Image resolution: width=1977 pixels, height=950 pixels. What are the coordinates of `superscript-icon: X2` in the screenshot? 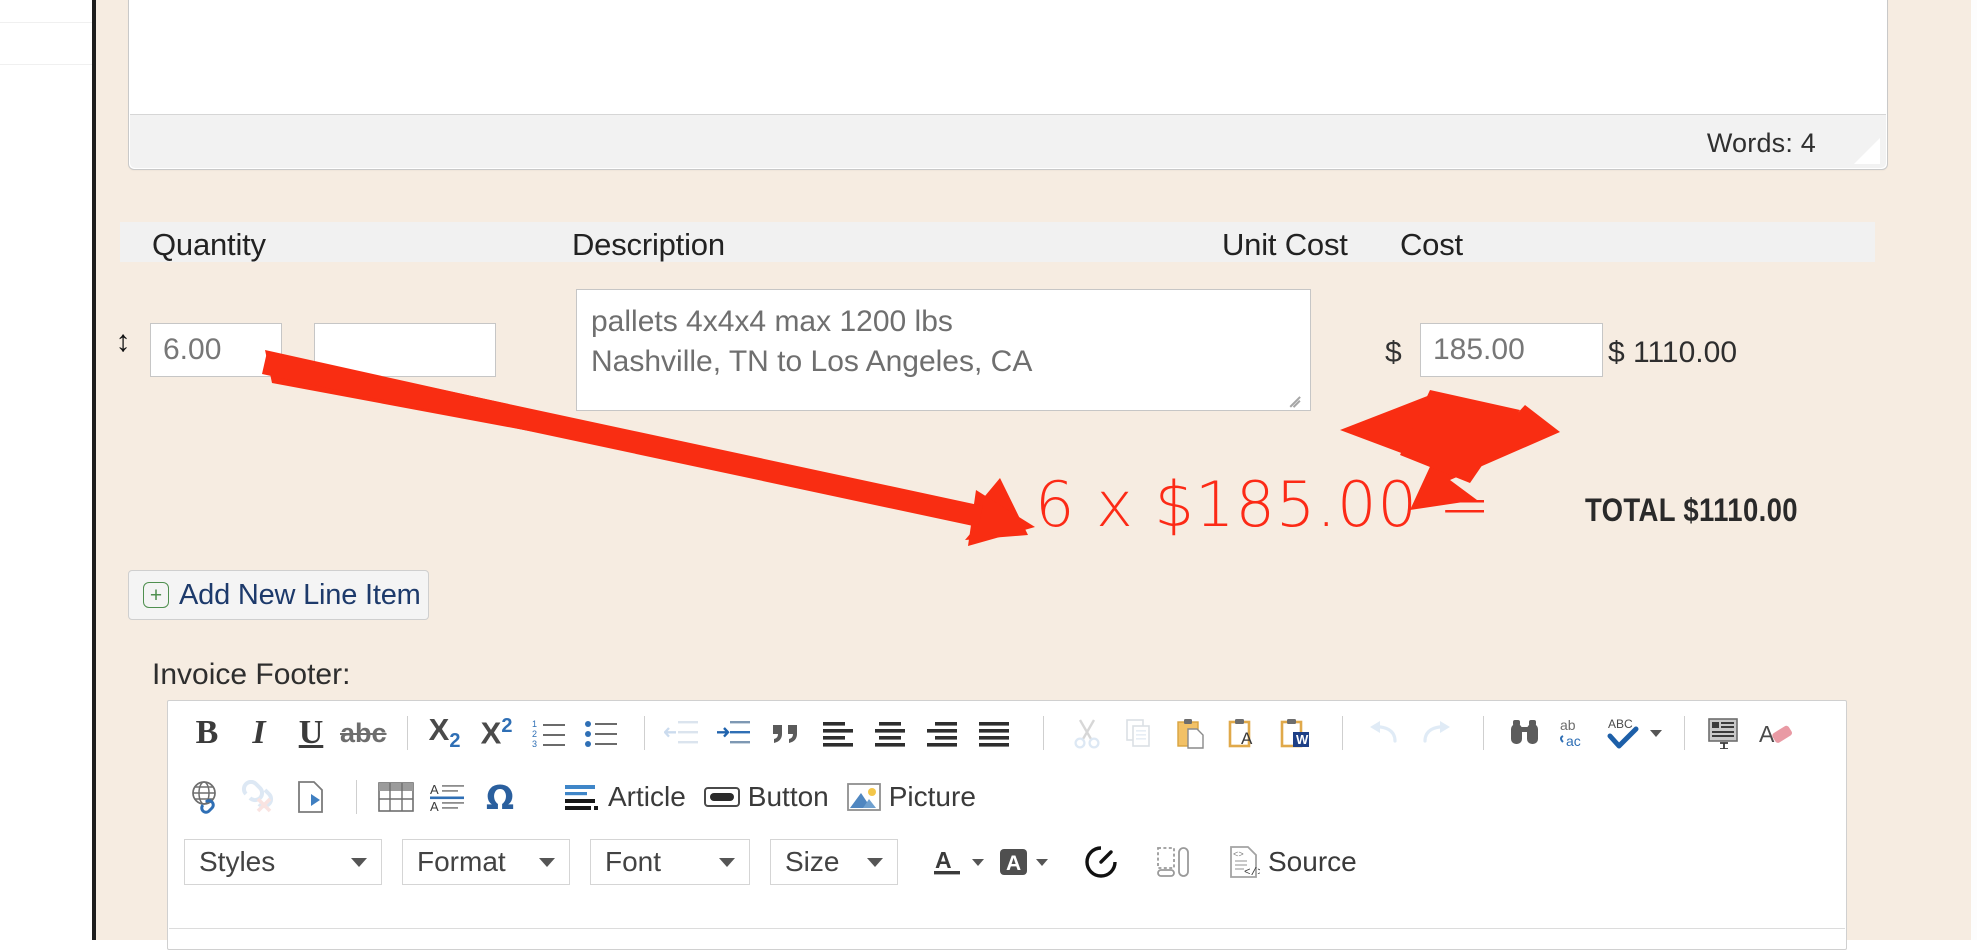 It's located at (497, 733).